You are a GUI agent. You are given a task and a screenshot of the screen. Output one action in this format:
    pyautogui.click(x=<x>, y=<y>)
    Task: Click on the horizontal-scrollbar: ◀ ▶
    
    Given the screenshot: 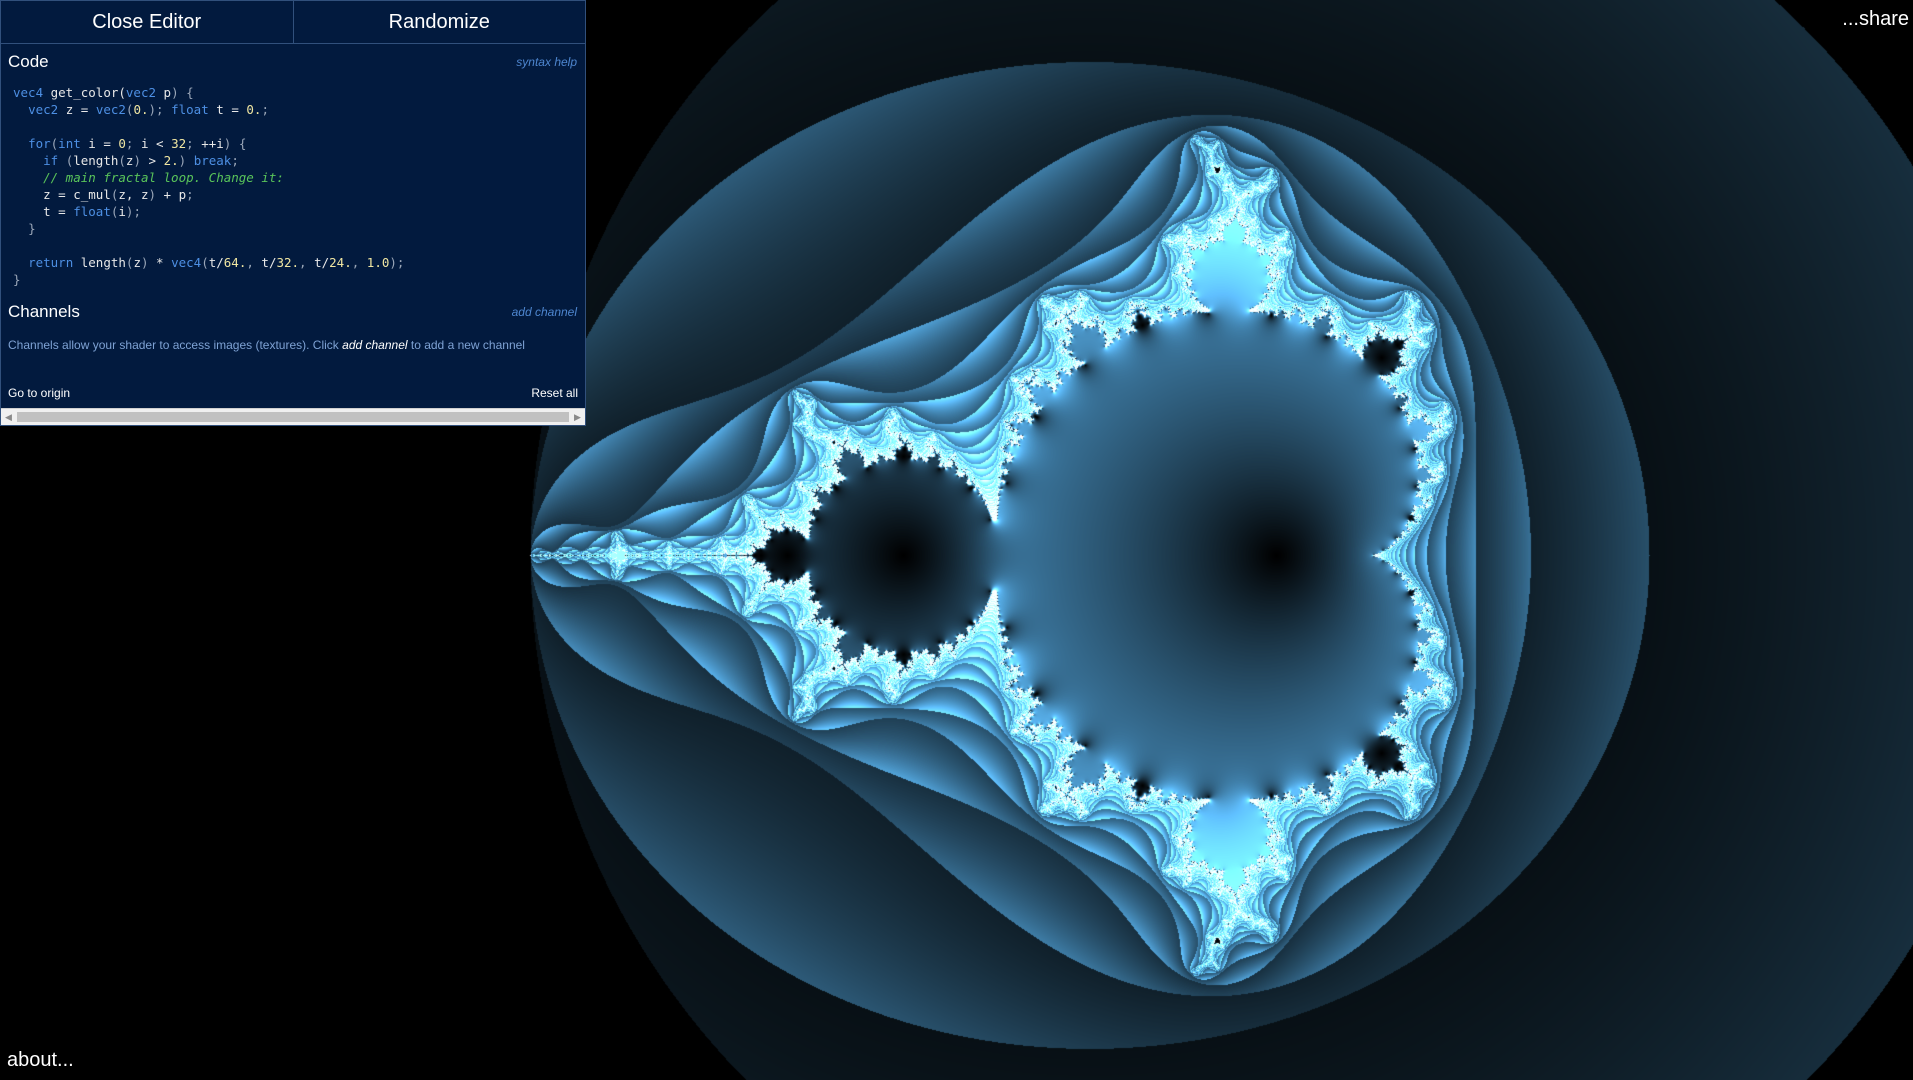 What is the action you would take?
    pyautogui.click(x=293, y=416)
    